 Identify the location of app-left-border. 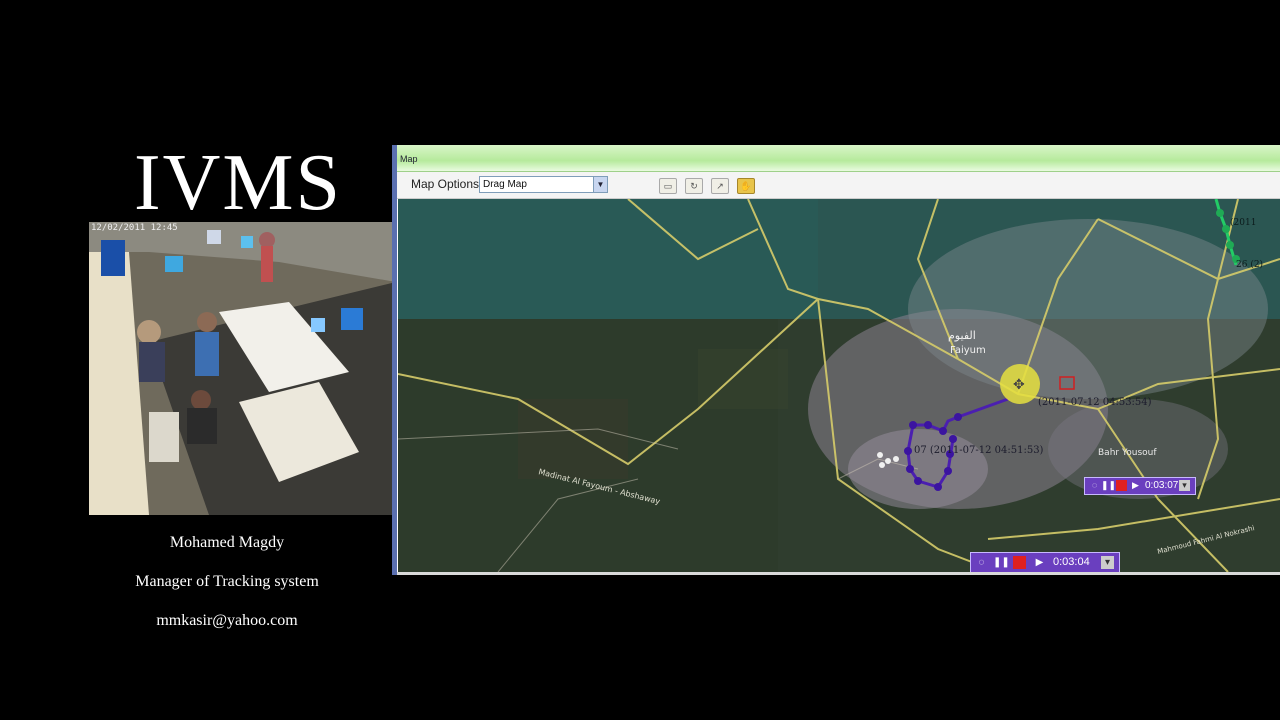
(394, 360).